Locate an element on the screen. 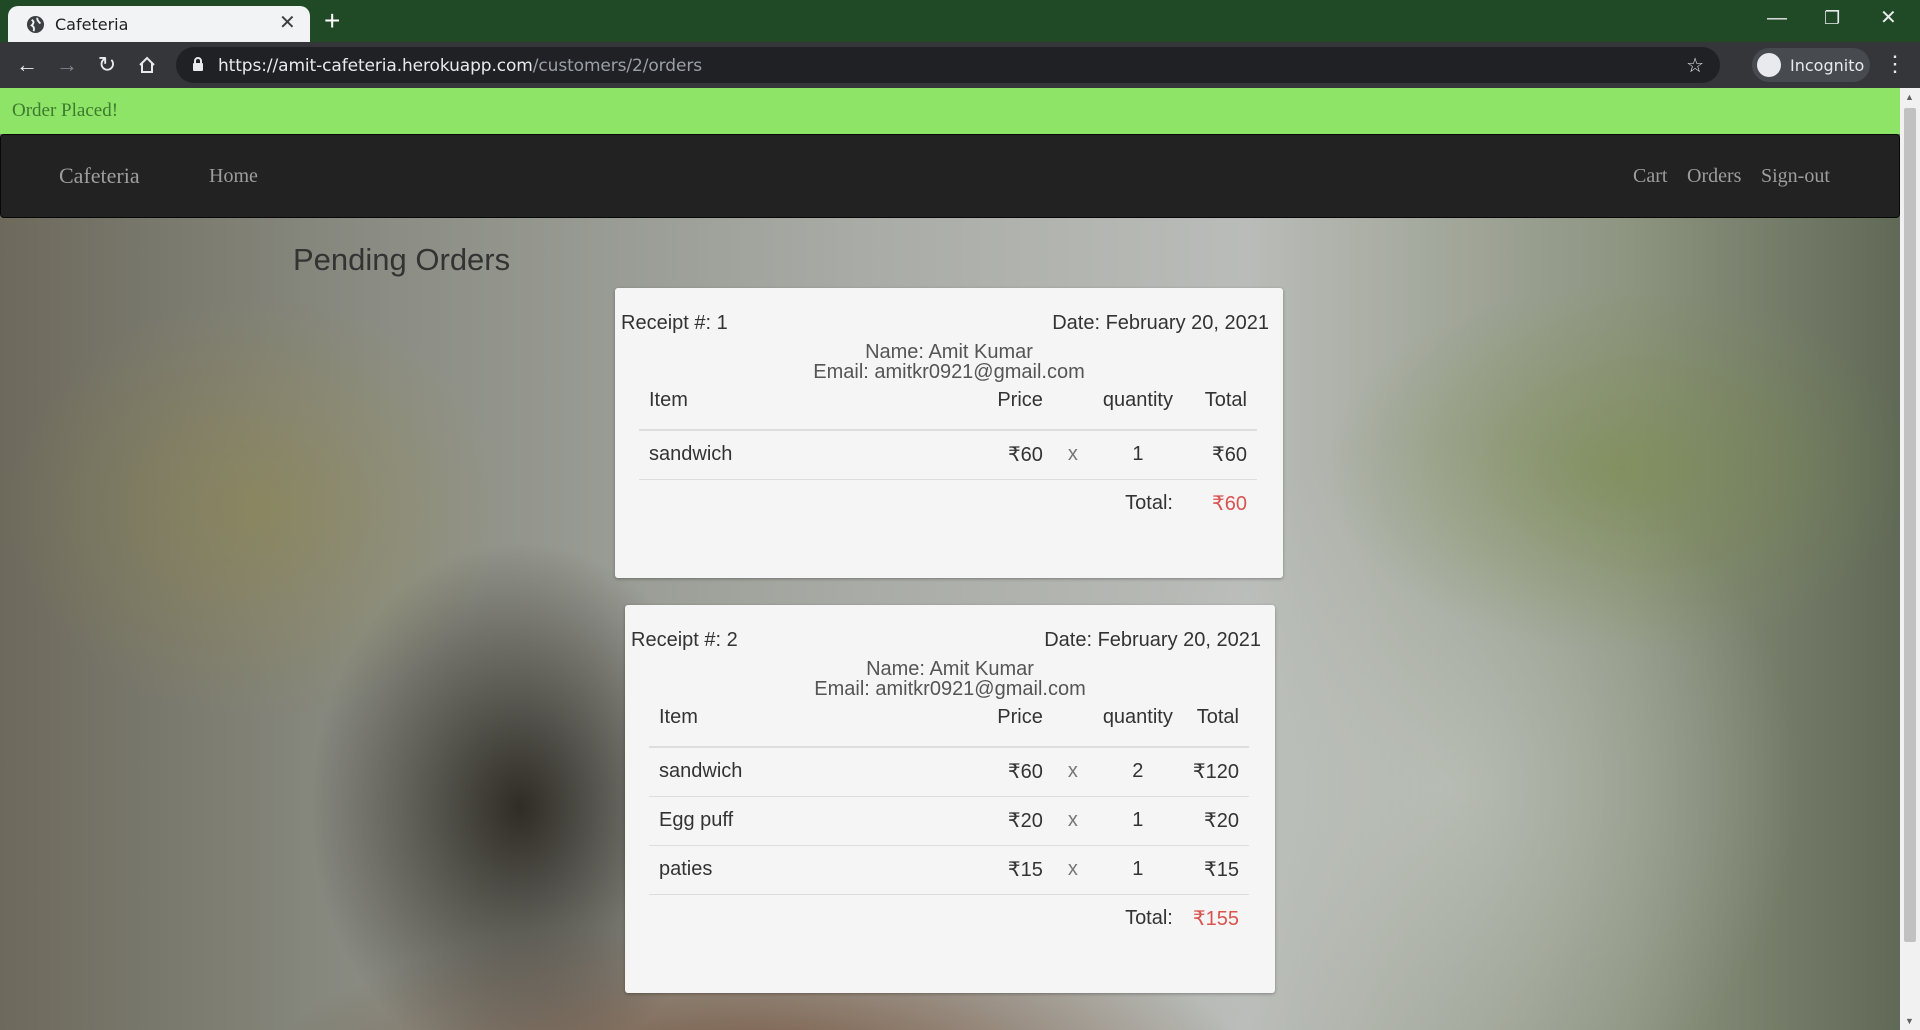 Image resolution: width=1920 pixels, height=1030 pixels. site-navbar: Cafeteria Home Cart Orders Sign-out is located at coordinates (950, 176).